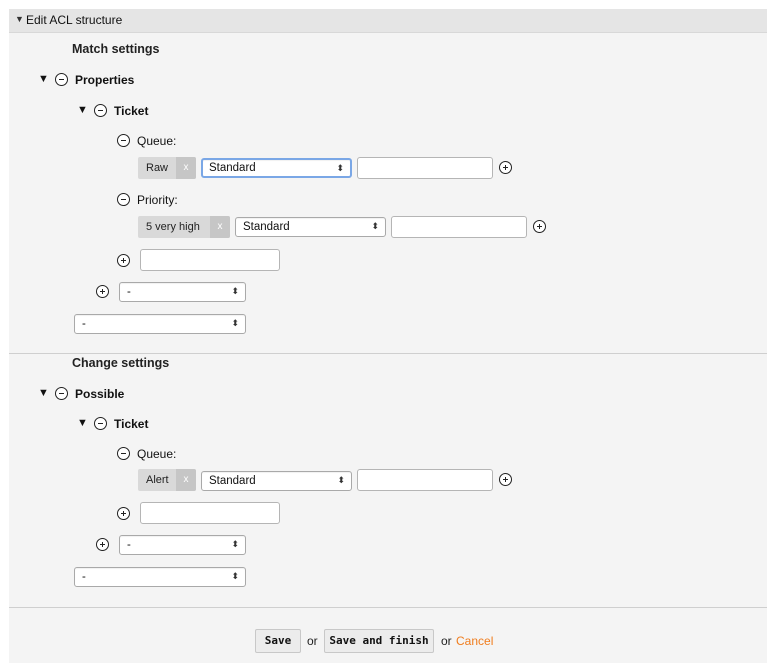 The image size is (767, 663). Describe the element at coordinates (173, 227) in the screenshot. I see `priority-tag-text: 5 very high` at that location.